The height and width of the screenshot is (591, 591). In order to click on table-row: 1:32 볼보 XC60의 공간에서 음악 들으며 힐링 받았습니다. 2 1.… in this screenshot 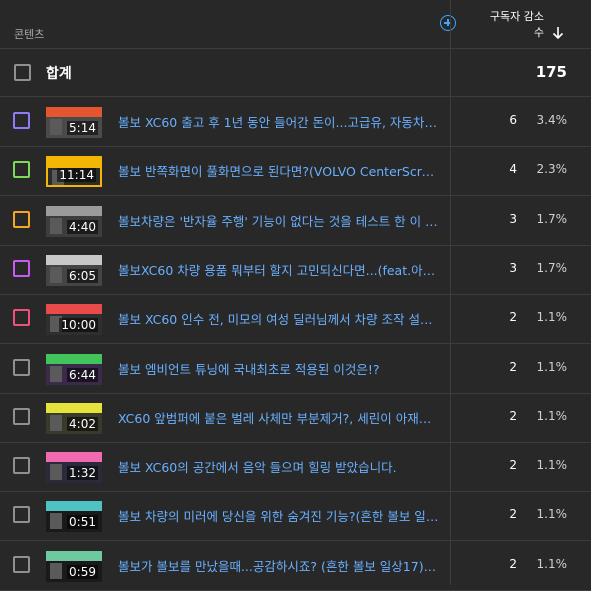, I will do `click(295, 467)`.